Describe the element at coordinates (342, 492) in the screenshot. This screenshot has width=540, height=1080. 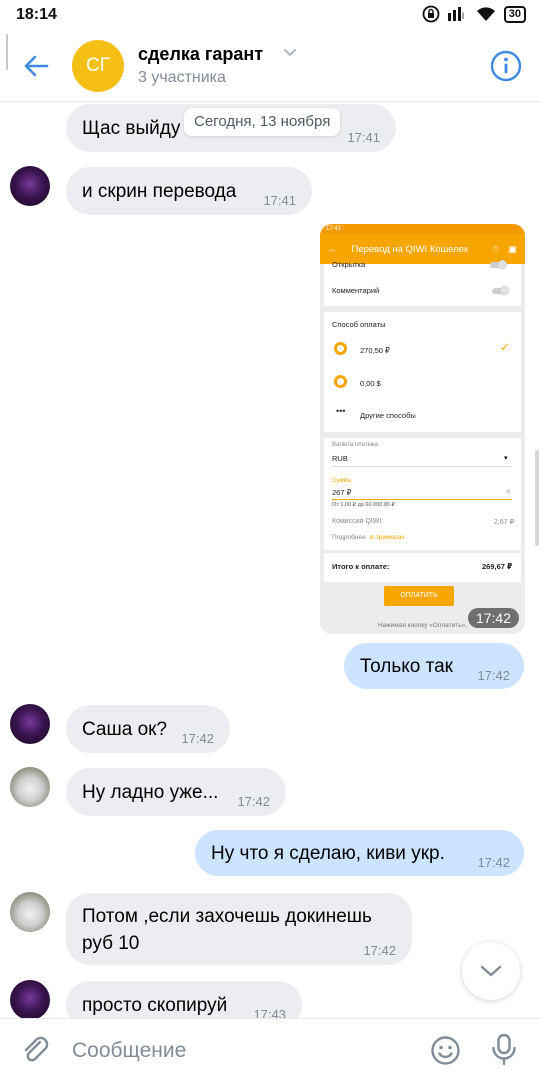
I see `shot-amount-value: 267 ₽` at that location.